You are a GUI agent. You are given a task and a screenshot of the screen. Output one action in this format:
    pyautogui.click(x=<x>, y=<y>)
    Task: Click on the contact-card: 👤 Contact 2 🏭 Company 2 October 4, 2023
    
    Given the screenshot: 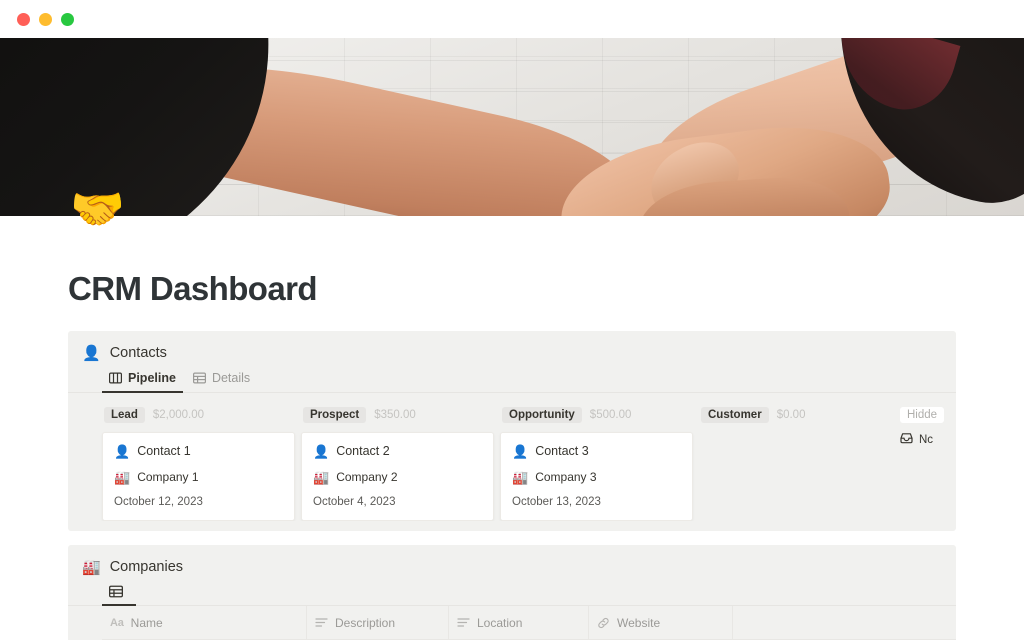 What is the action you would take?
    pyautogui.click(x=397, y=476)
    